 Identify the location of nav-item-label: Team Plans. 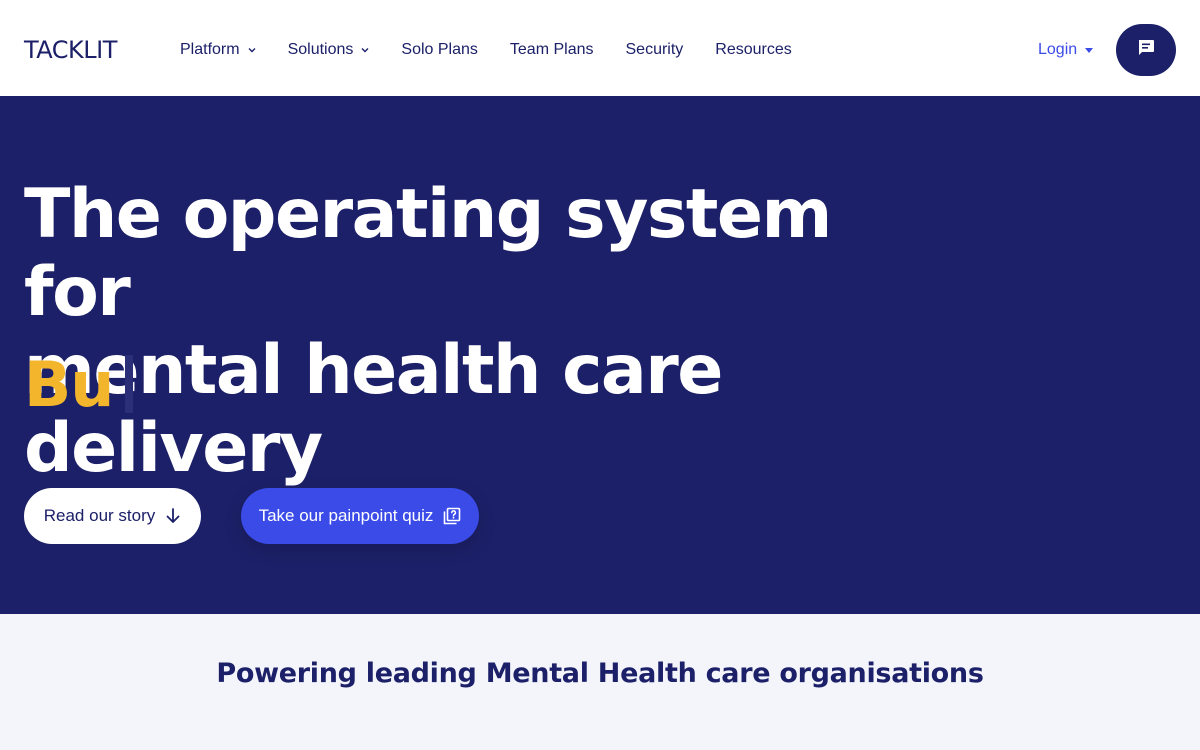
(551, 49).